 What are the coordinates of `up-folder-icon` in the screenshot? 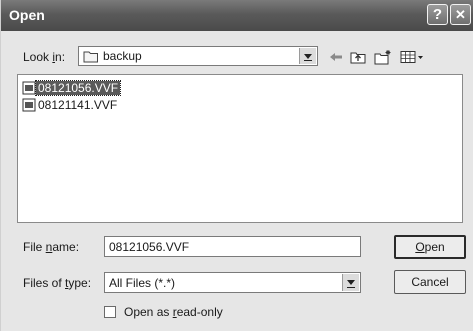 It's located at (358, 58).